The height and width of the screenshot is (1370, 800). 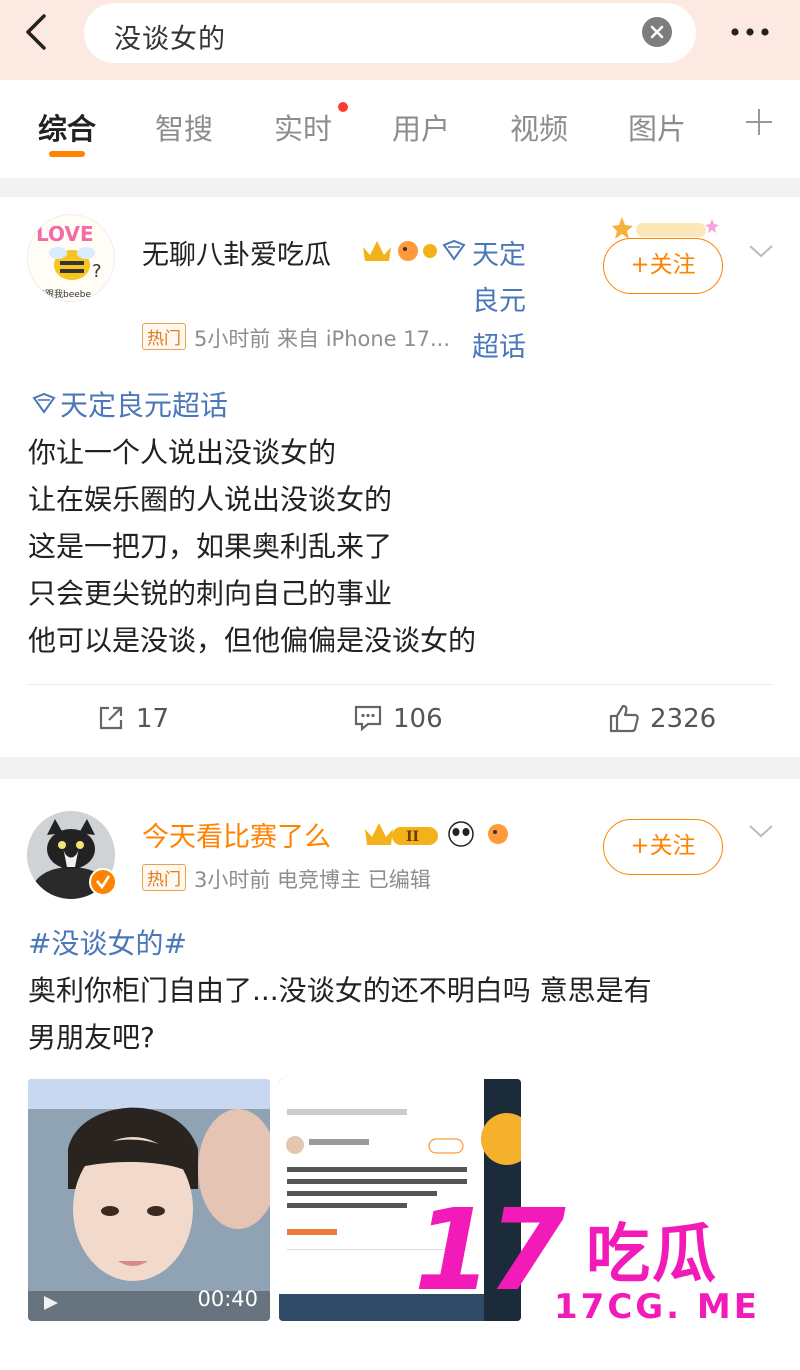 I want to click on divider, so click(x=400, y=684).